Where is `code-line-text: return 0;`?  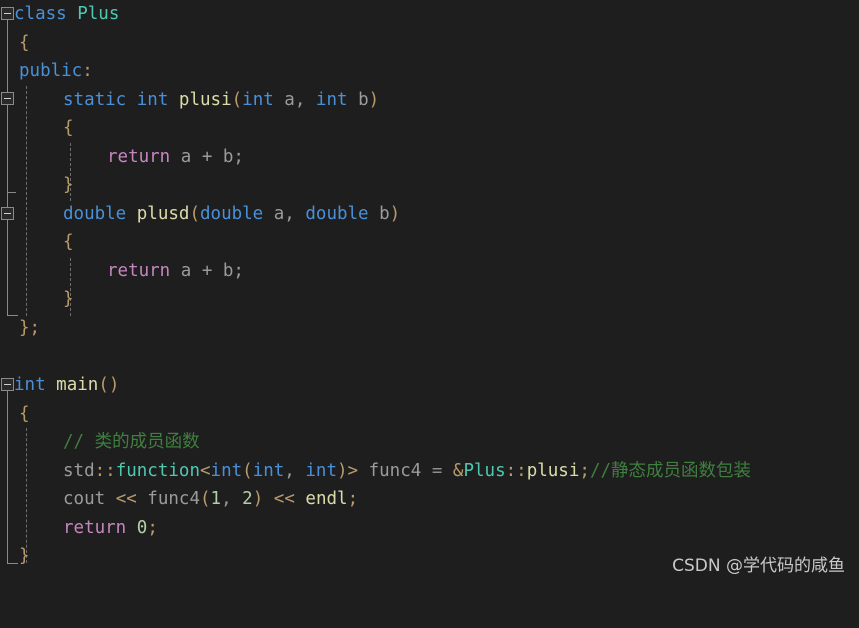
code-line-text: return 0; is located at coordinates (110, 528).